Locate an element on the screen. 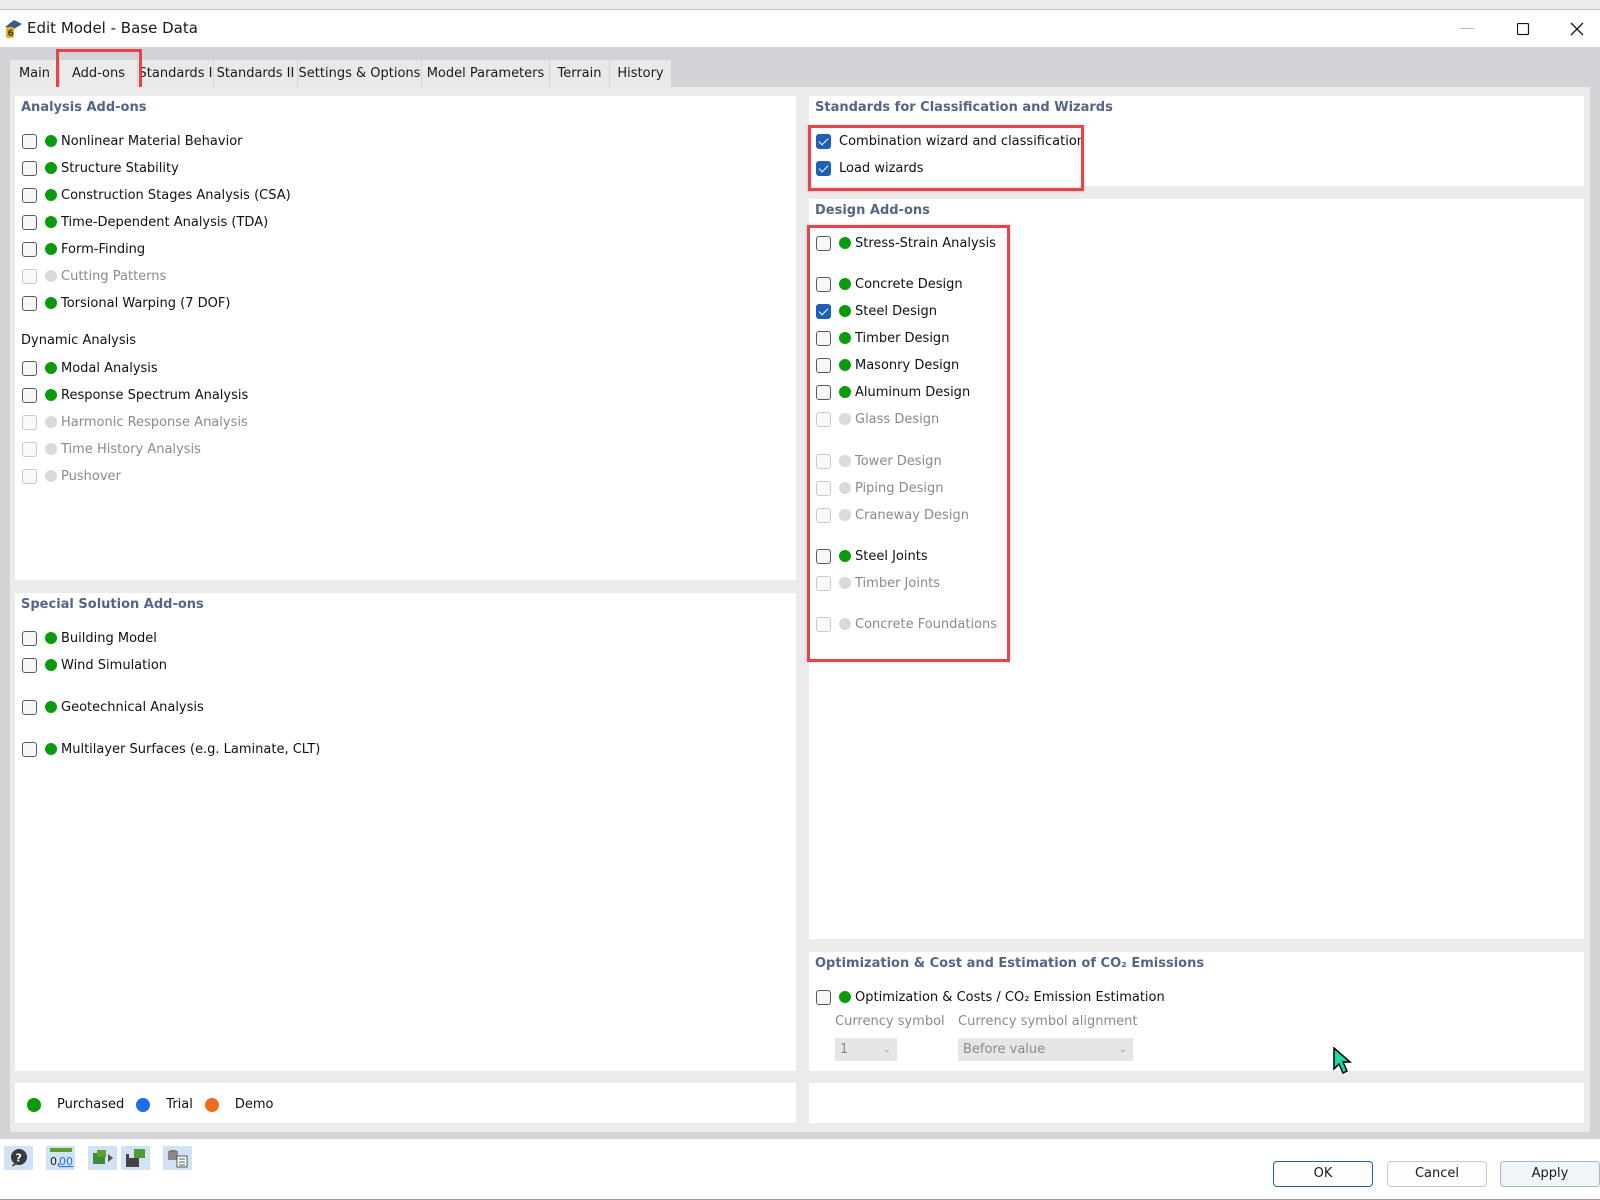 This screenshot has width=1600, height=1200. tab-model-parameters: Model Parameters is located at coordinates (486, 73).